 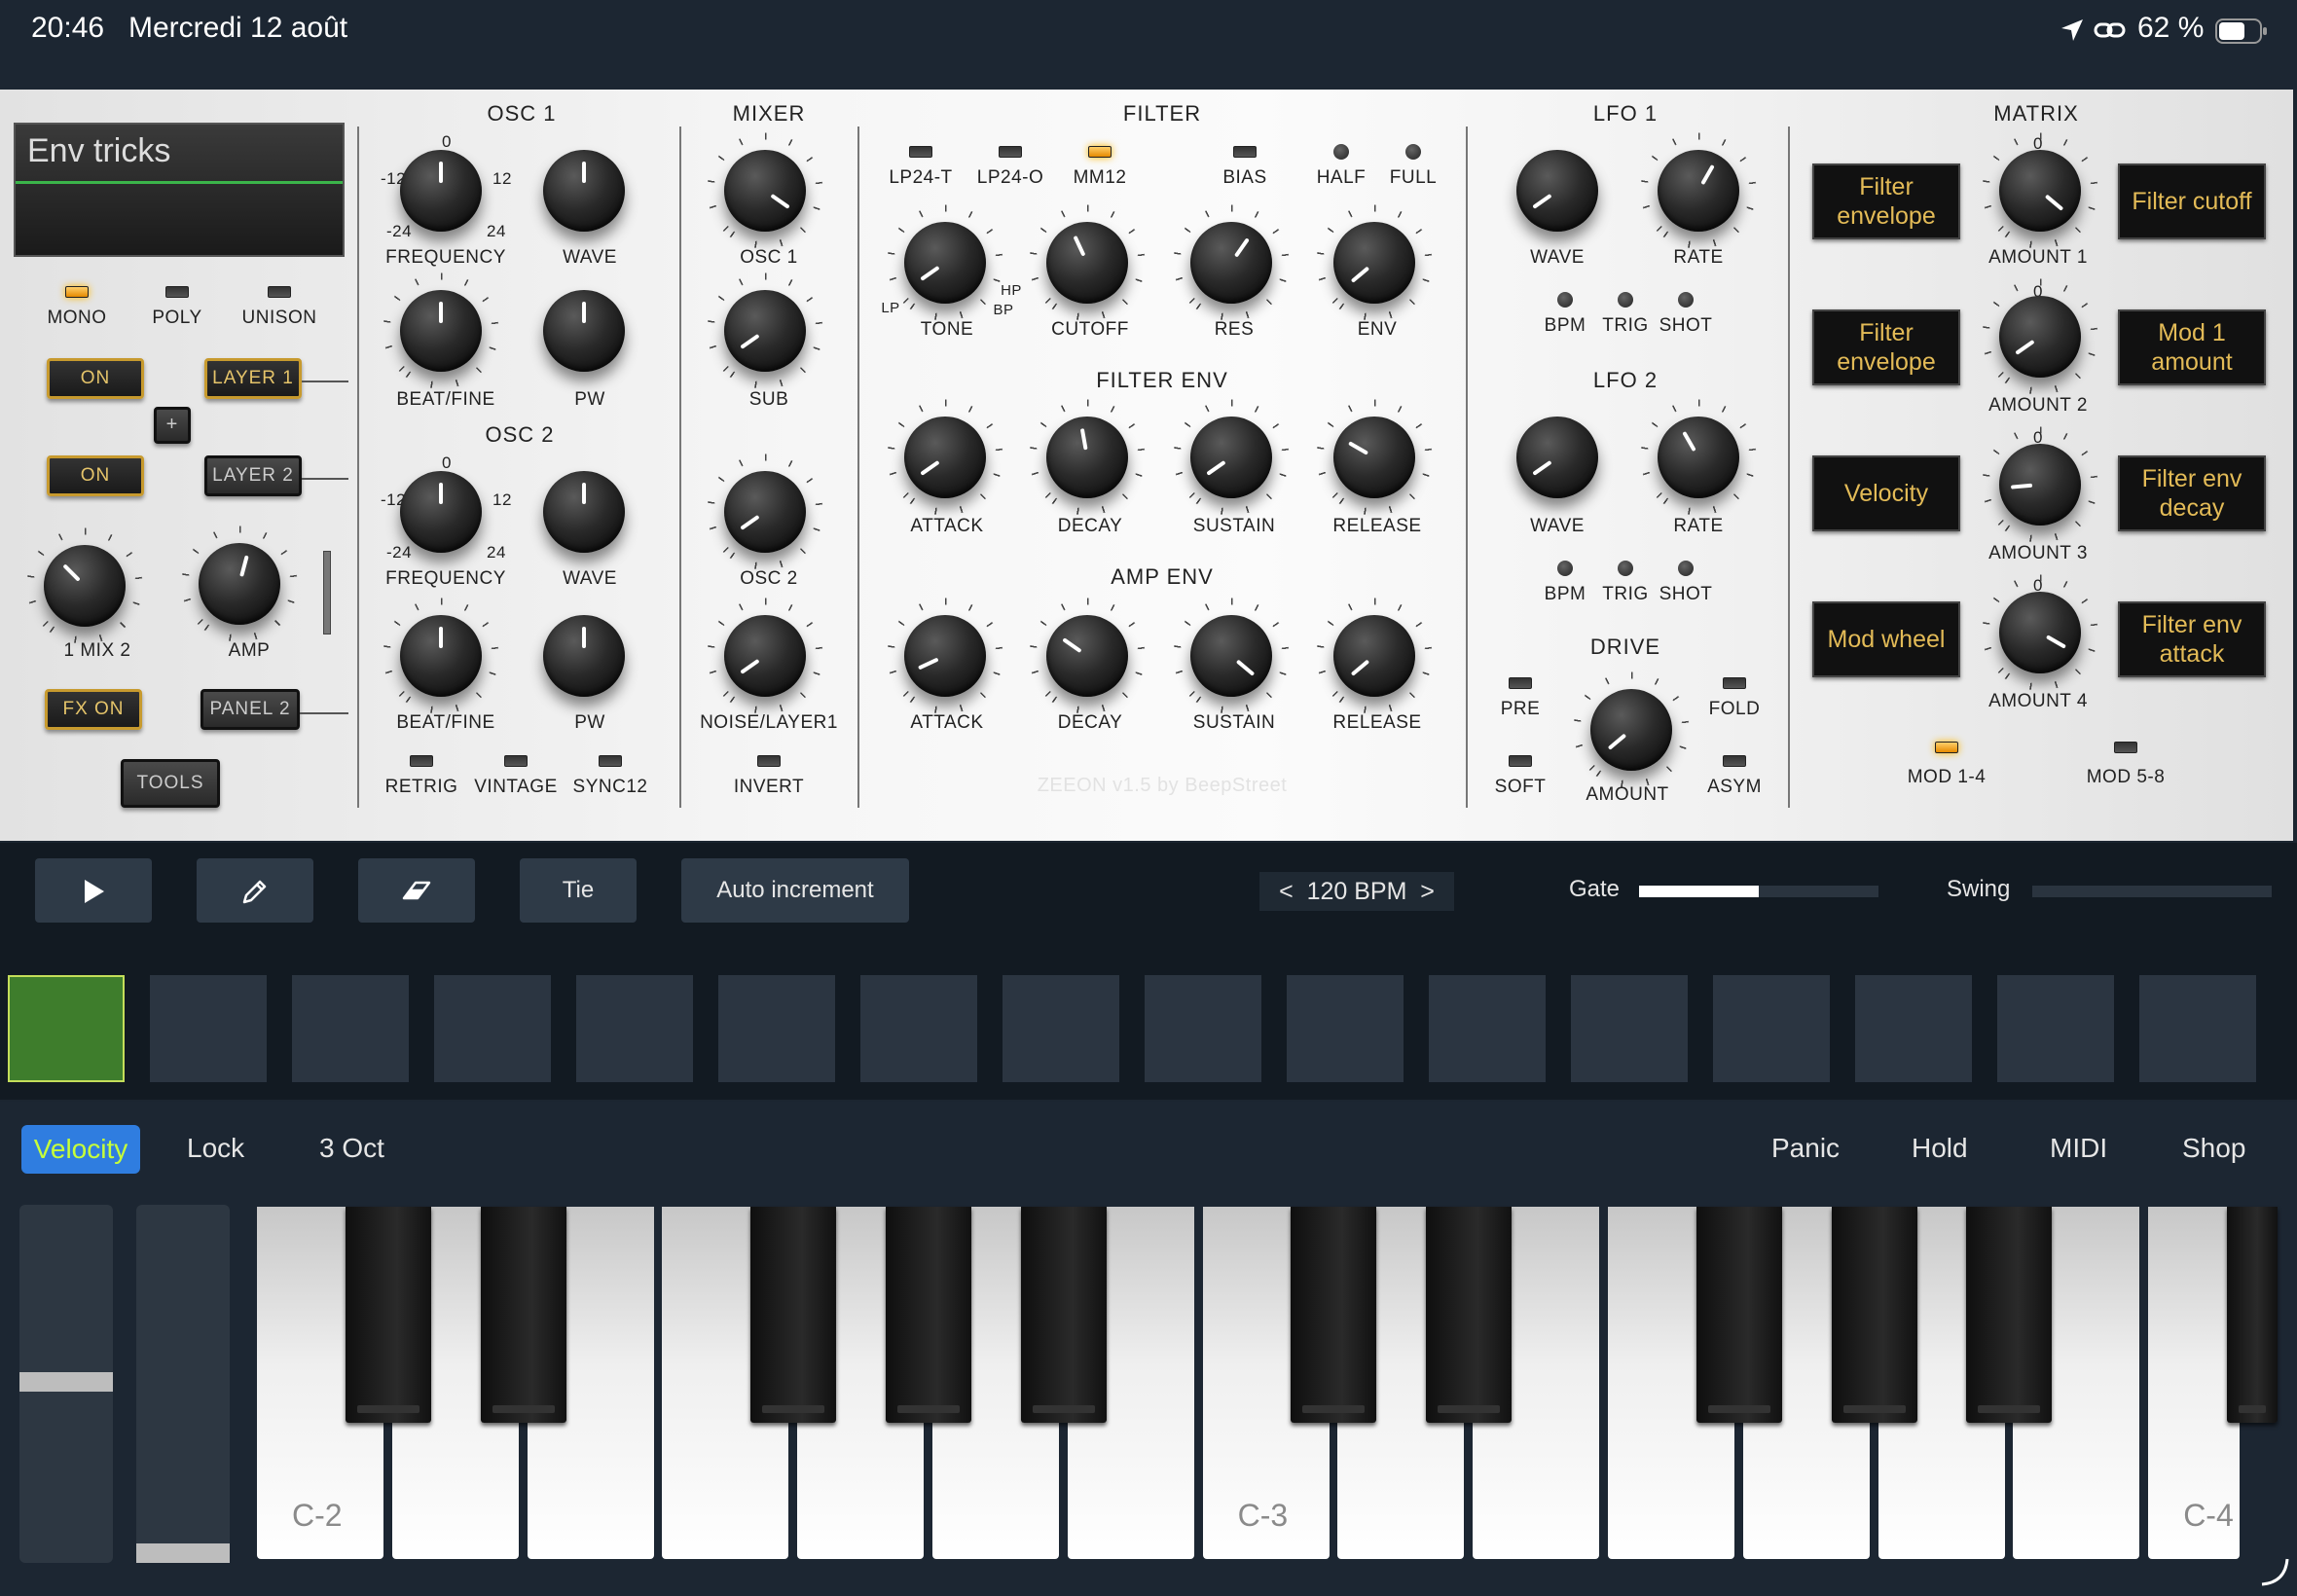 What do you see at coordinates (2040, 632) in the screenshot?
I see `matrix-amount-4-knob` at bounding box center [2040, 632].